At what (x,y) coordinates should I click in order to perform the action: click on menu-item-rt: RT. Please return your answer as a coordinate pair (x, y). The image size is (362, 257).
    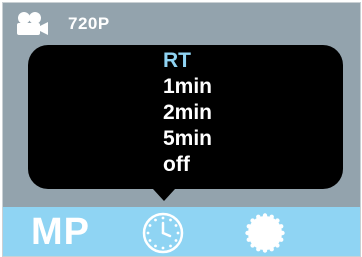
    Looking at the image, I should click on (187, 61).